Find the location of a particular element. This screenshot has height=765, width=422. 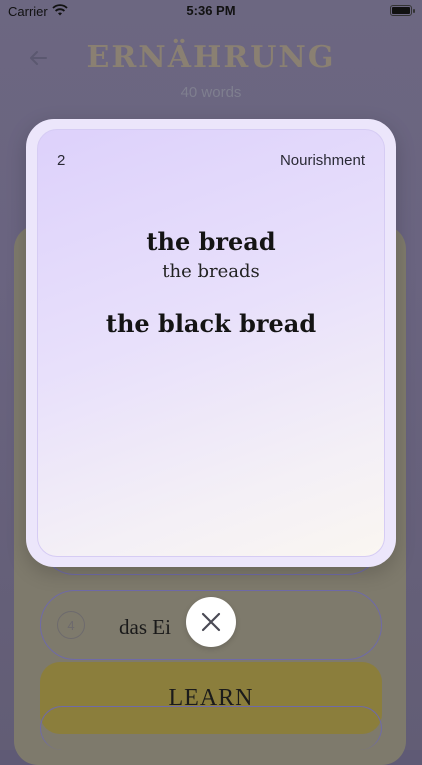

card-word: the bread is located at coordinates (211, 241).